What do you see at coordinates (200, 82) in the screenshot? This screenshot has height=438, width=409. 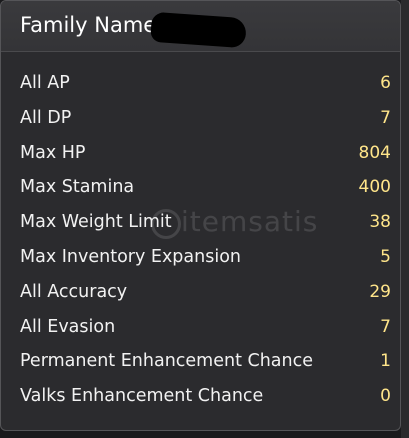 I see `stat-row-all-ap: All AP 6` at bounding box center [200, 82].